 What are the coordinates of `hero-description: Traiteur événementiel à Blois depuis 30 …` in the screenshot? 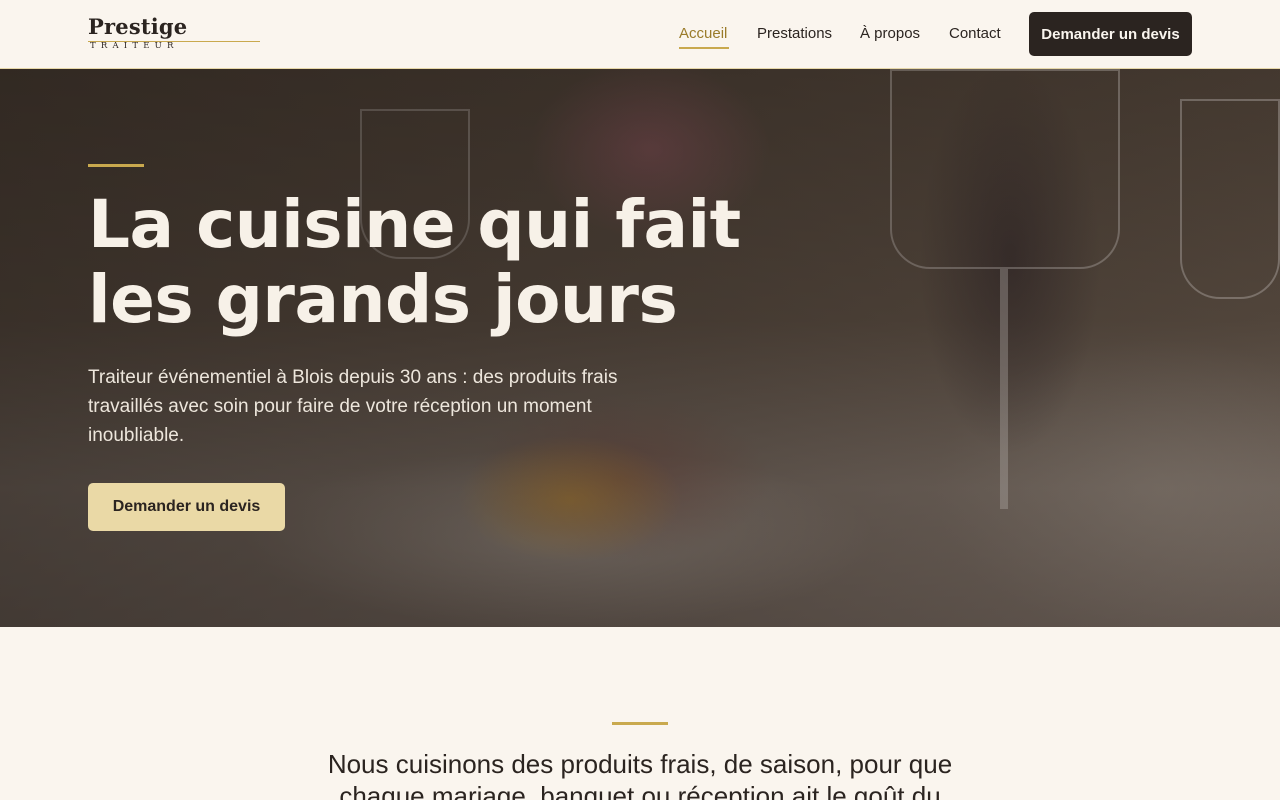 It's located at (353, 406).